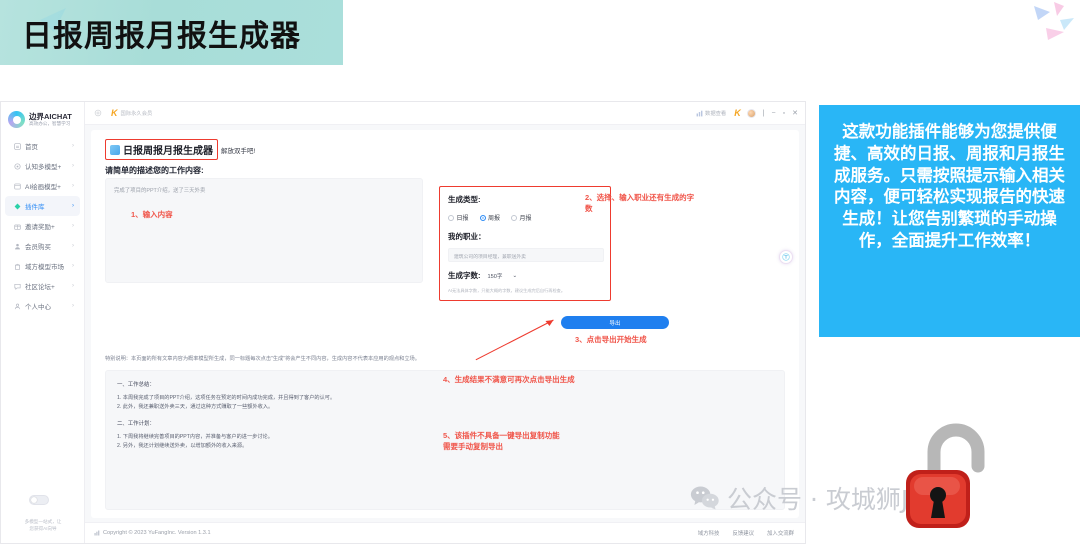  Describe the element at coordinates (160, 191) in the screenshot. I see `work-content-placeholder: 完成了项目的PPT介绍，送了三天外卖` at that location.